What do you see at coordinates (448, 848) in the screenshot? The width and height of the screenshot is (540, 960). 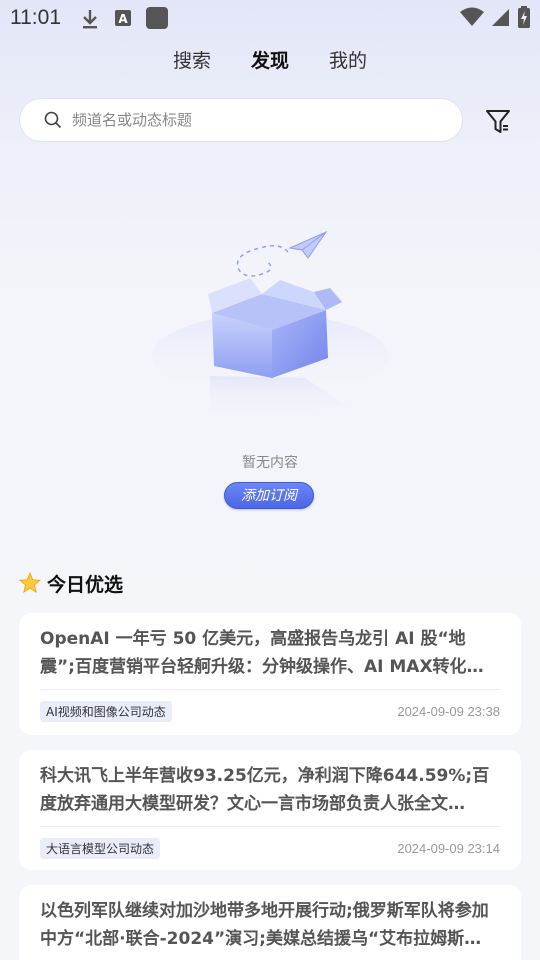 I see `card-date: 2024-09-09 23:14` at bounding box center [448, 848].